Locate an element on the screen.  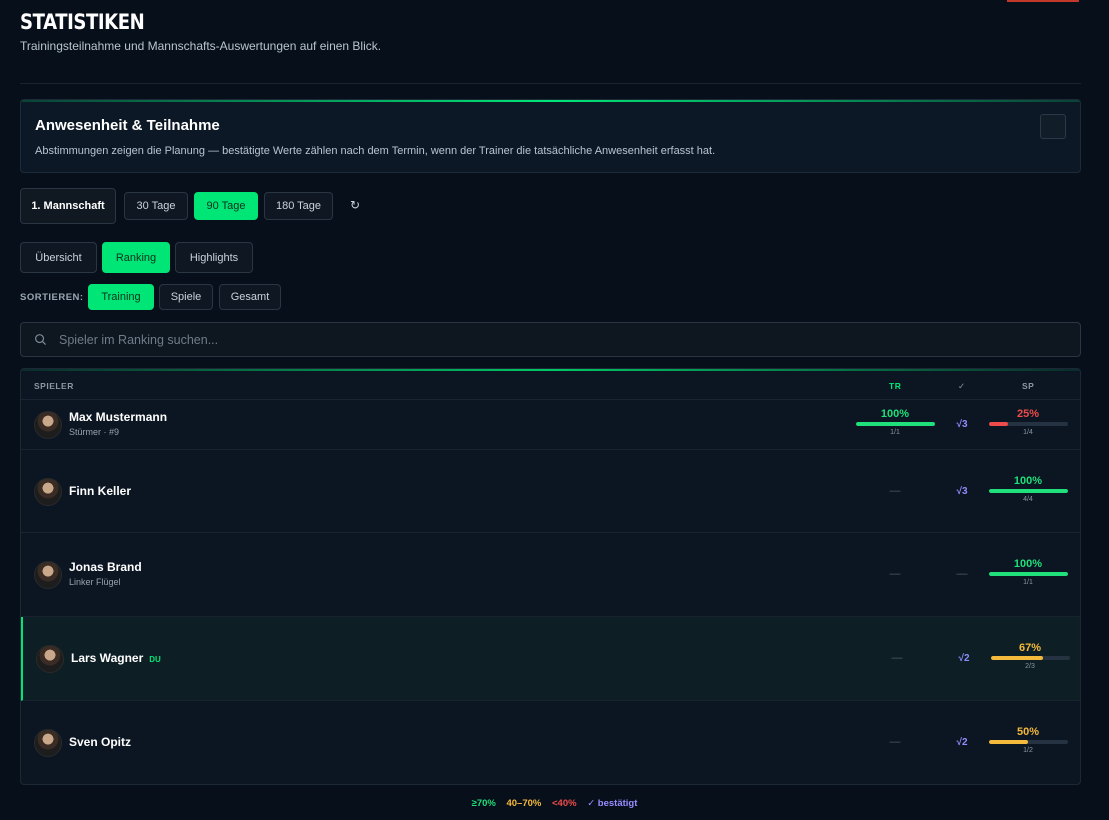
tab-ranking: Ranking is located at coordinates (136, 257).